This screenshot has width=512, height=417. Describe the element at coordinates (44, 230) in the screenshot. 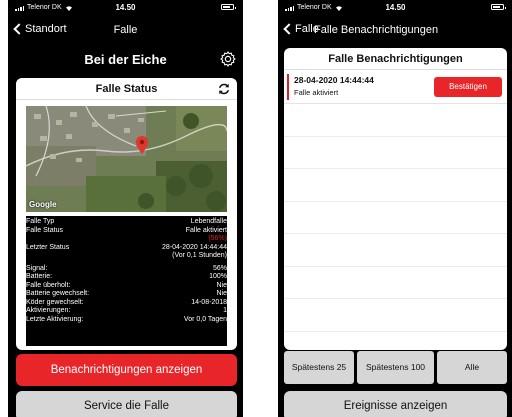

I see `info-label: Falle Status` at that location.